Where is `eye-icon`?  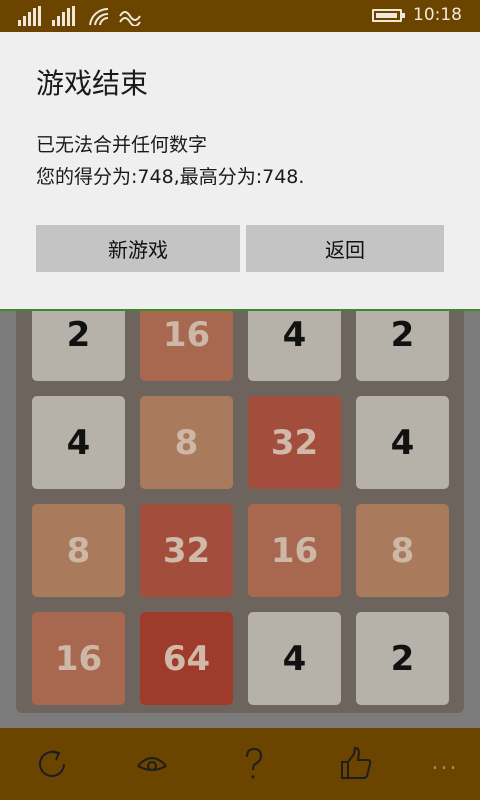
eye-icon is located at coordinates (152, 764).